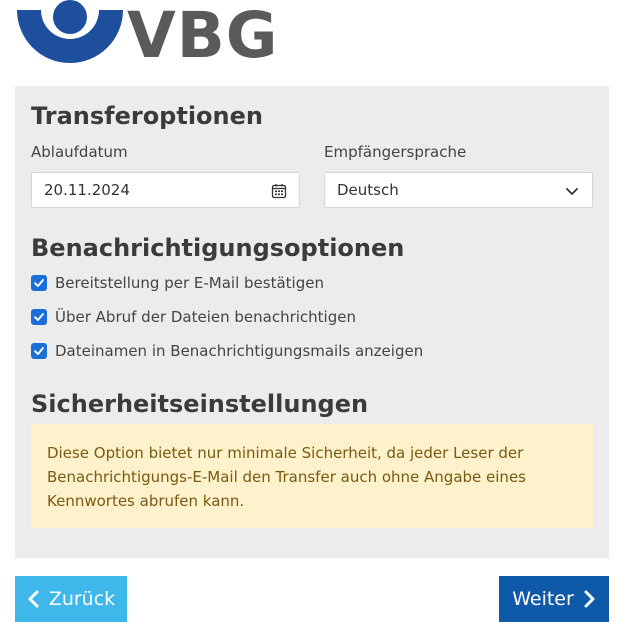 The image size is (622, 622). What do you see at coordinates (87, 190) in the screenshot?
I see `expiry-date-value: 20.11.2024` at bounding box center [87, 190].